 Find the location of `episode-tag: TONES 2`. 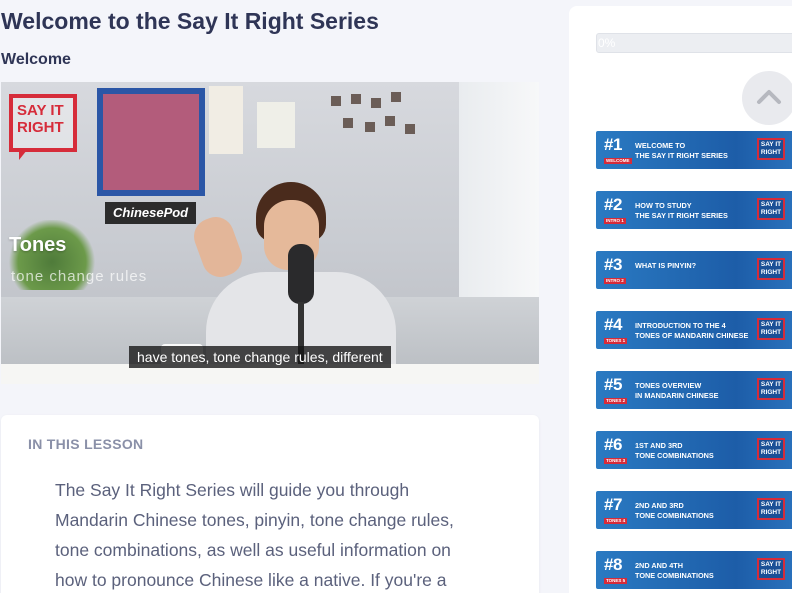

episode-tag: TONES 2 is located at coordinates (616, 401).